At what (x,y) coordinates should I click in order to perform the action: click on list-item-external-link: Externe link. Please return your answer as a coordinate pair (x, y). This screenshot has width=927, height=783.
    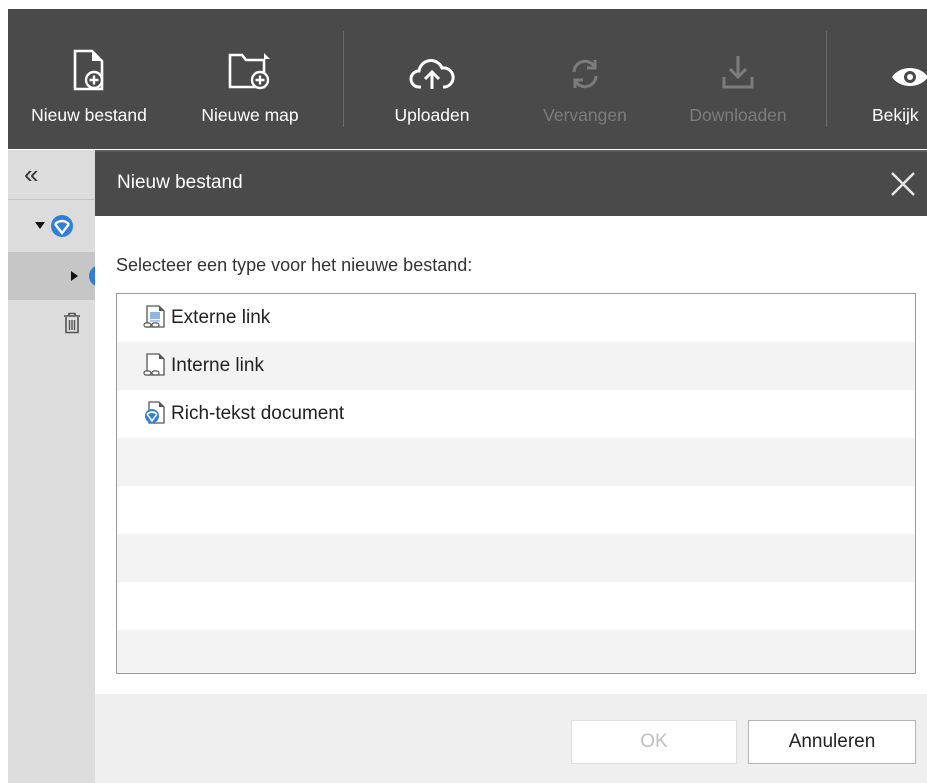
    Looking at the image, I should click on (516, 318).